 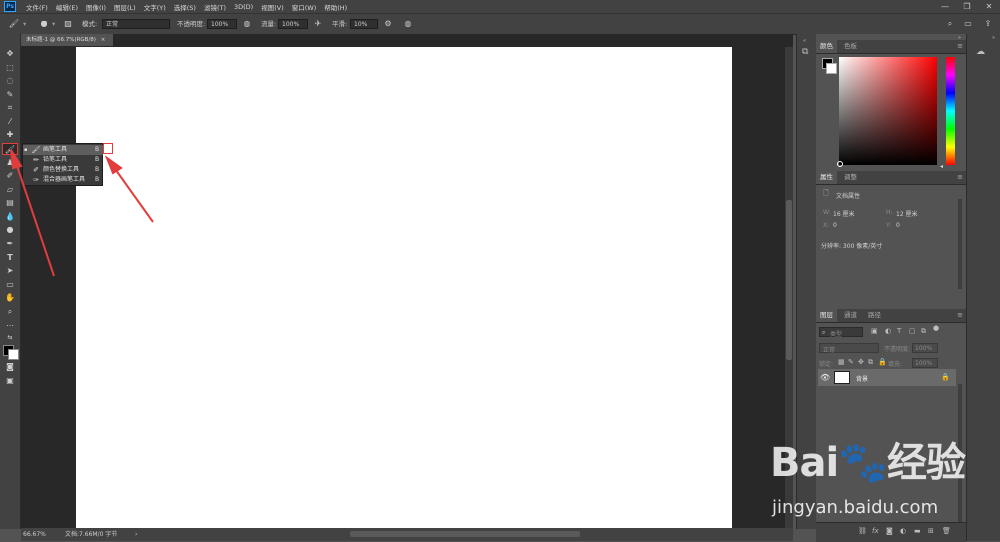 What do you see at coordinates (836, 334) in the screenshot?
I see `layer-filter-value: 类型` at bounding box center [836, 334].